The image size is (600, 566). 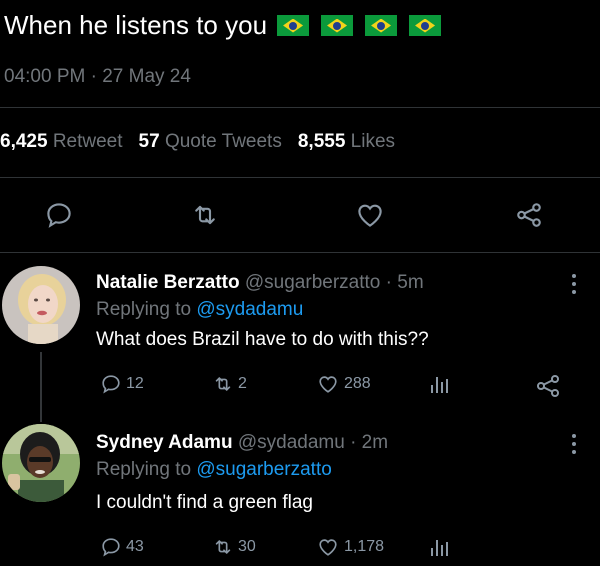 What do you see at coordinates (373, 141) in the screenshot?
I see `likes-label: Likes` at bounding box center [373, 141].